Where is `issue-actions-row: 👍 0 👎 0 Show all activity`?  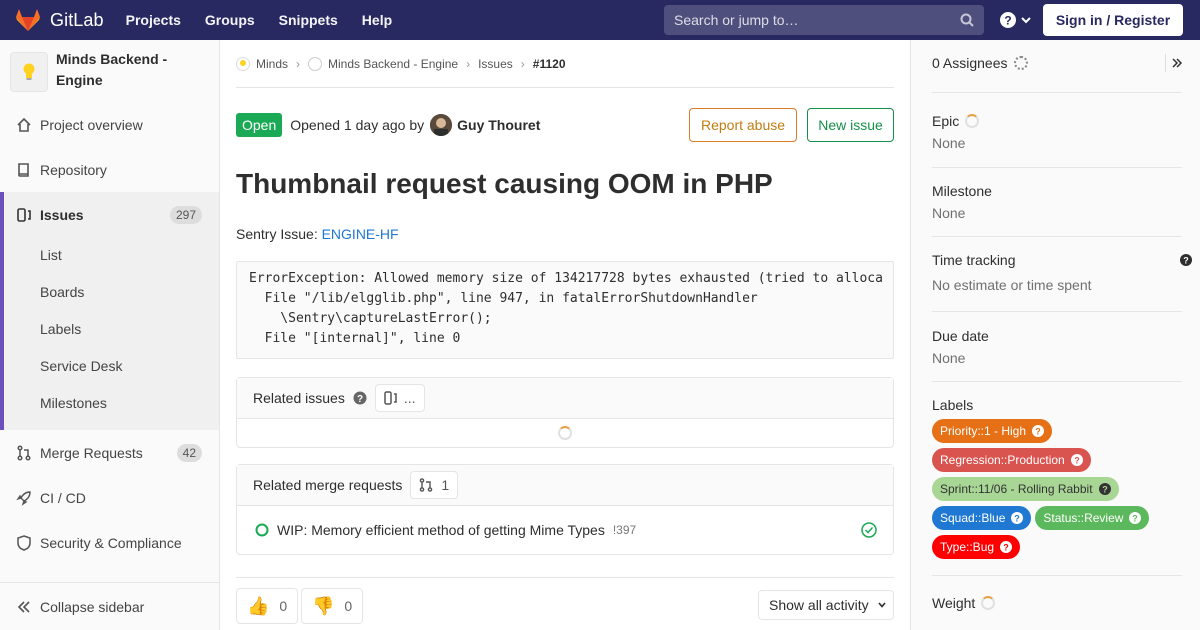 issue-actions-row: 👍 0 👎 0 Show all activity is located at coordinates (565, 603).